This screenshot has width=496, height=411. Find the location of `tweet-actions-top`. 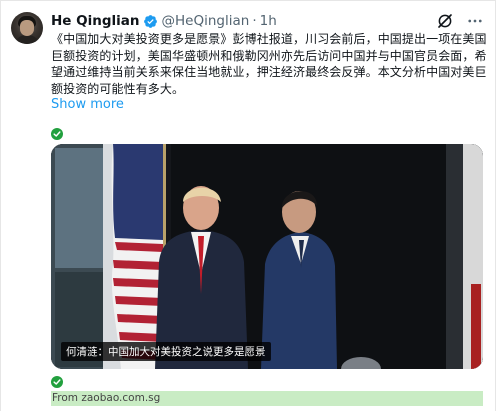

tweet-actions-top is located at coordinates (460, 21).